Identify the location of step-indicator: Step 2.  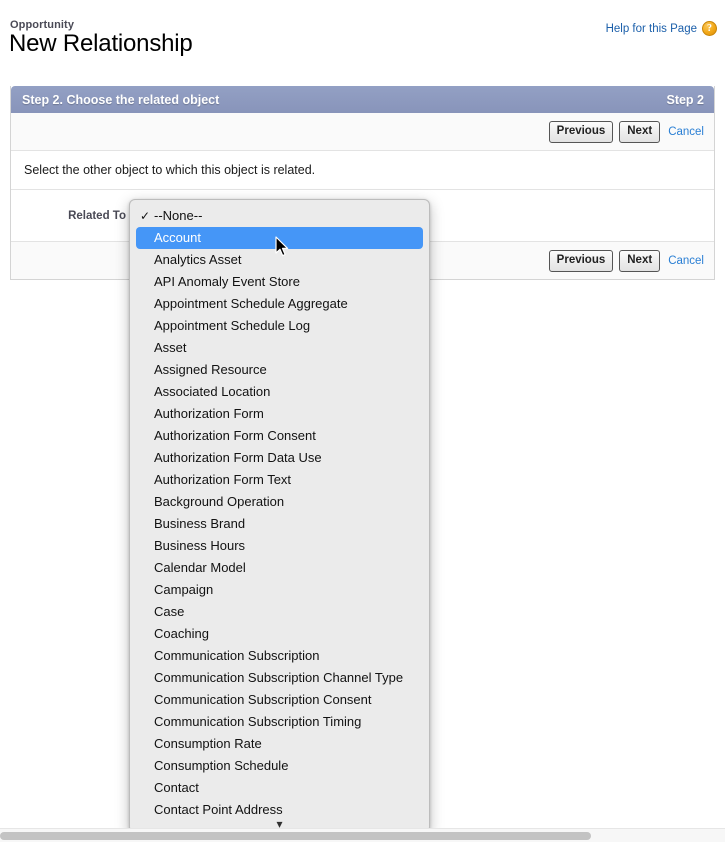
(685, 99).